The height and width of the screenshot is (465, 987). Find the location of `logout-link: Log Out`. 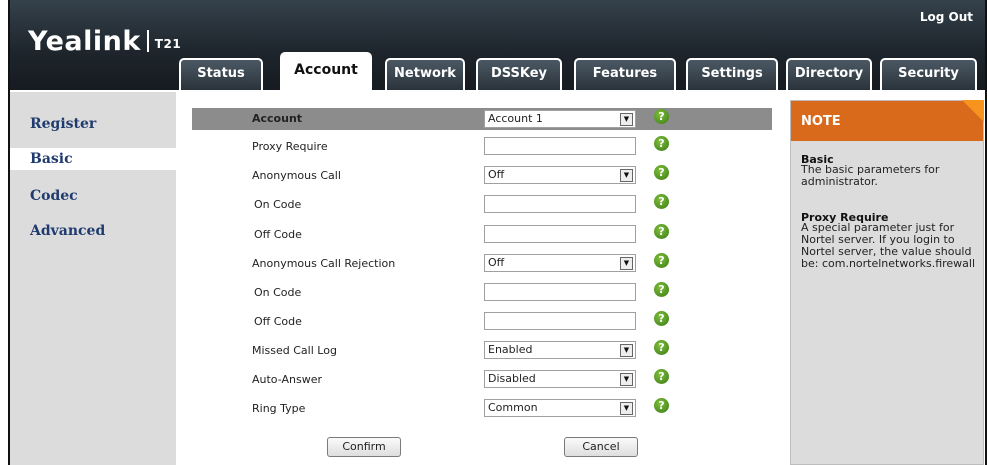

logout-link: Log Out is located at coordinates (946, 17).